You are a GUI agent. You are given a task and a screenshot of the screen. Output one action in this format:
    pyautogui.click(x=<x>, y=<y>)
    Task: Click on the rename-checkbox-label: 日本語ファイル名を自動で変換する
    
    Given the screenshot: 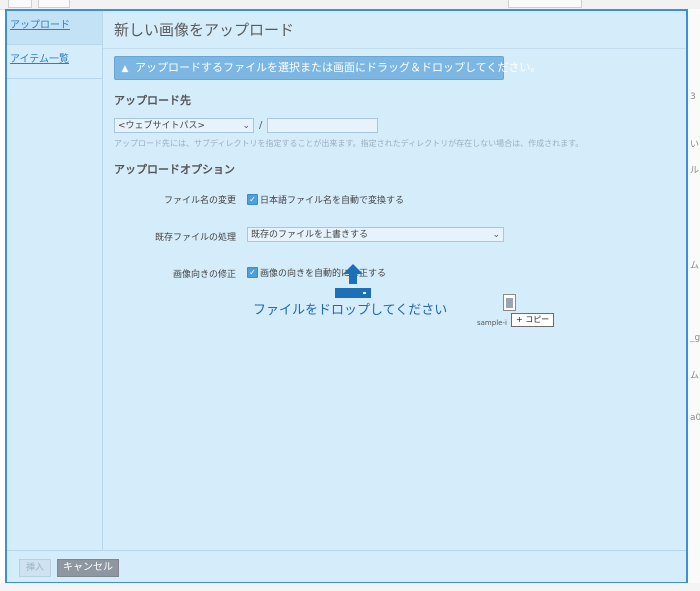 What is the action you would take?
    pyautogui.click(x=332, y=199)
    